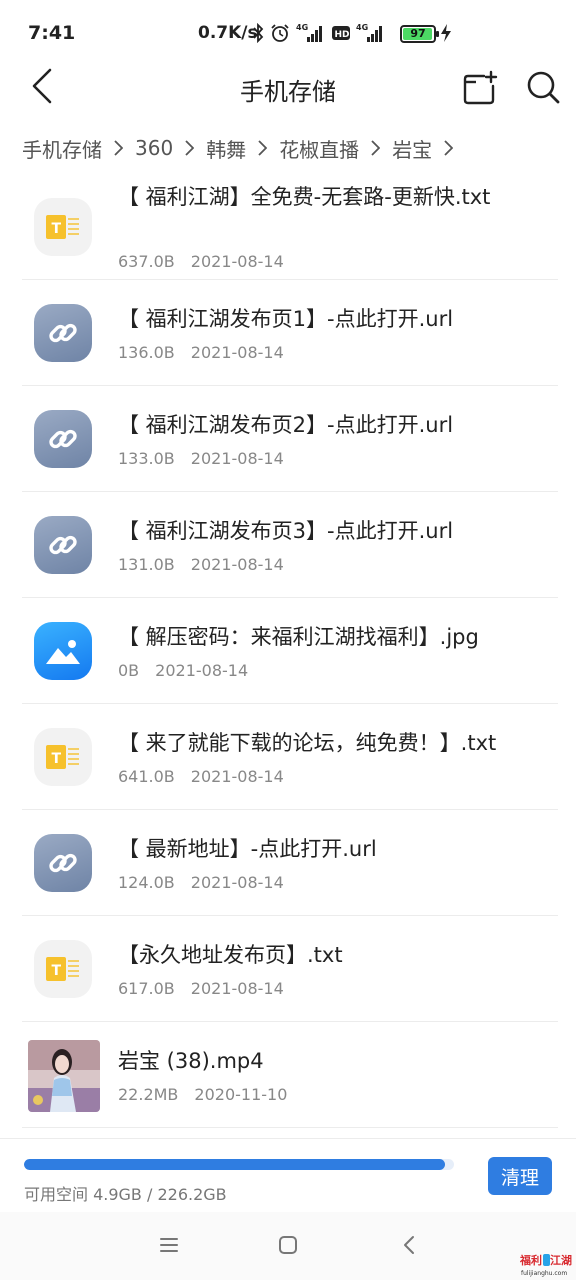  What do you see at coordinates (288, 969) in the screenshot?
I see `file-row: T 【永久地址发布页】.txt 617.0B 2021-08-14` at bounding box center [288, 969].